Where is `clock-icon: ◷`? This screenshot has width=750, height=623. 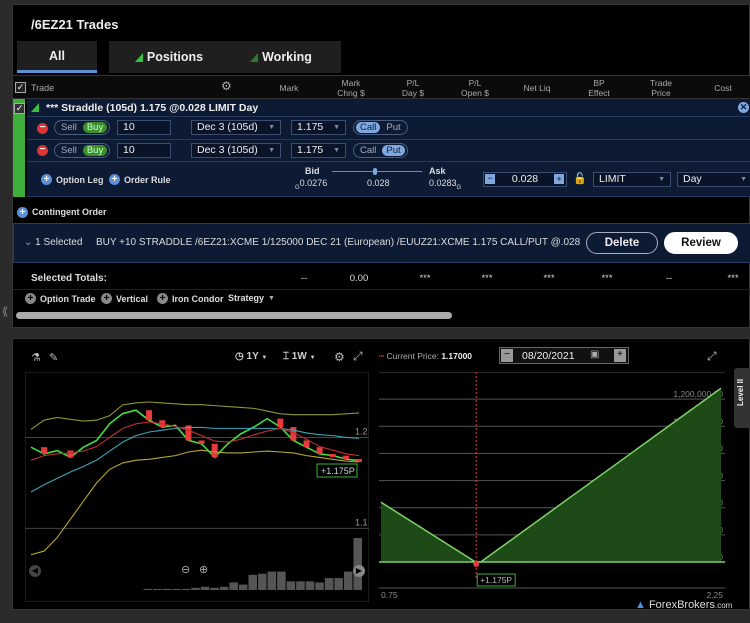 clock-icon: ◷ is located at coordinates (239, 356).